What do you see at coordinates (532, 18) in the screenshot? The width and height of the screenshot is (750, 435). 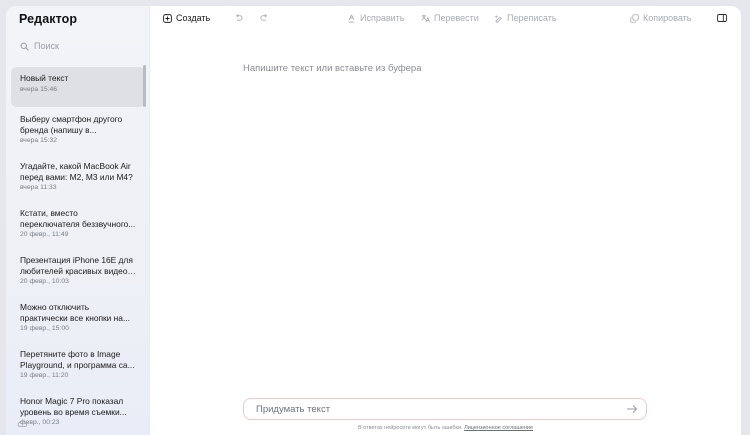 I see `rewrite-label: Переписать` at bounding box center [532, 18].